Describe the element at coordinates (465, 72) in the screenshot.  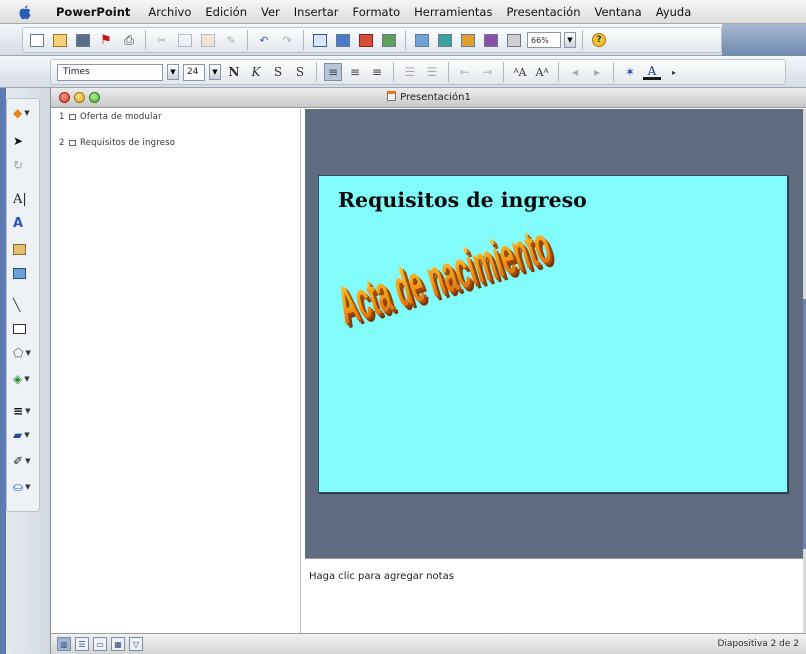
I see `decrease-indent-icon: ⇤` at that location.